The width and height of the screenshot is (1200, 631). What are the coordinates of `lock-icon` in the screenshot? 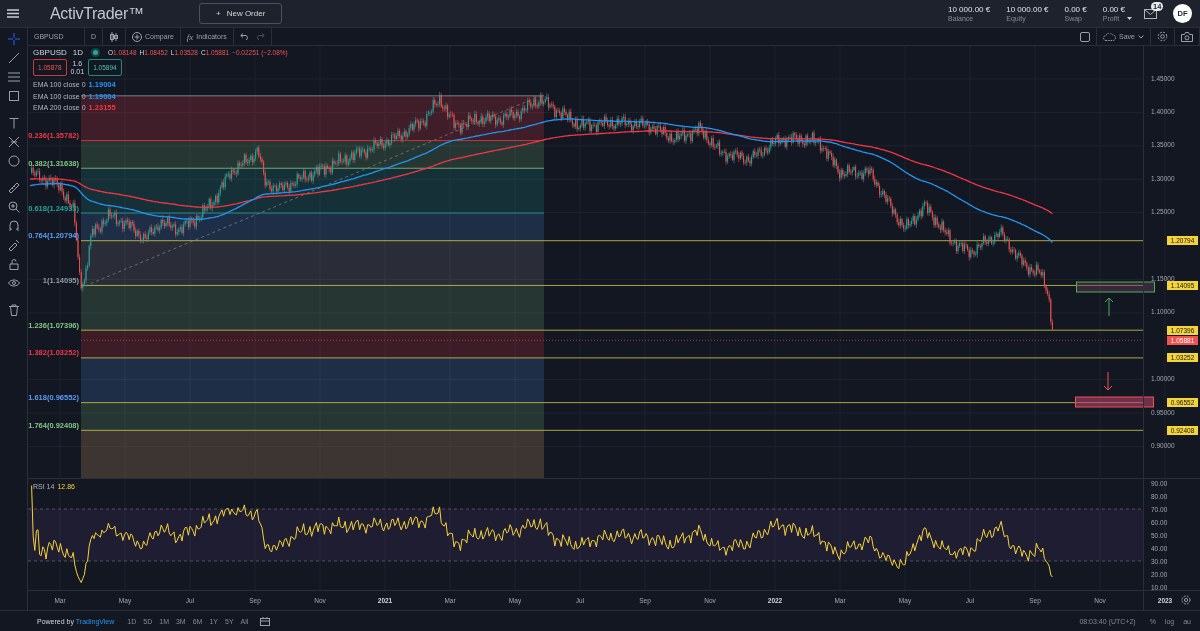 It's located at (13, 264).